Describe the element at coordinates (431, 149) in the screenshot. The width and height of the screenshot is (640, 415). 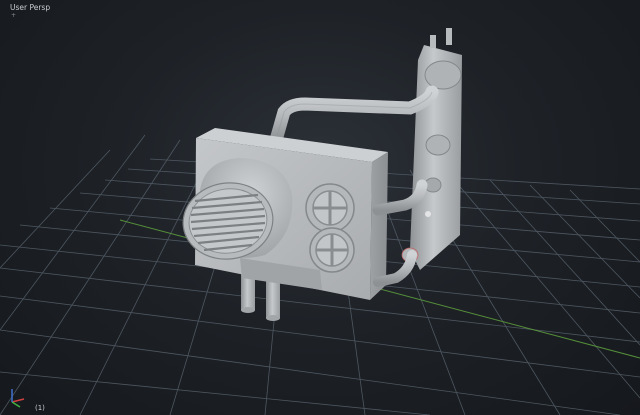
I see `vertical-manifold` at that location.